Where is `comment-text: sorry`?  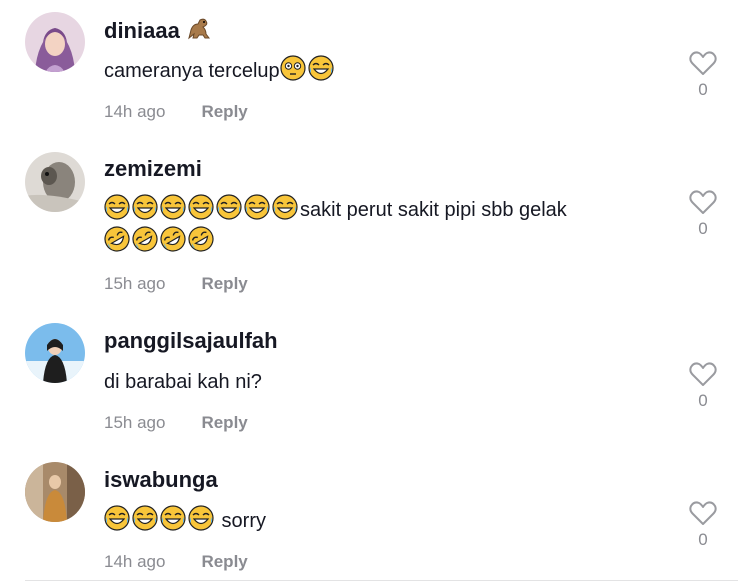 comment-text: sorry is located at coordinates (384, 521).